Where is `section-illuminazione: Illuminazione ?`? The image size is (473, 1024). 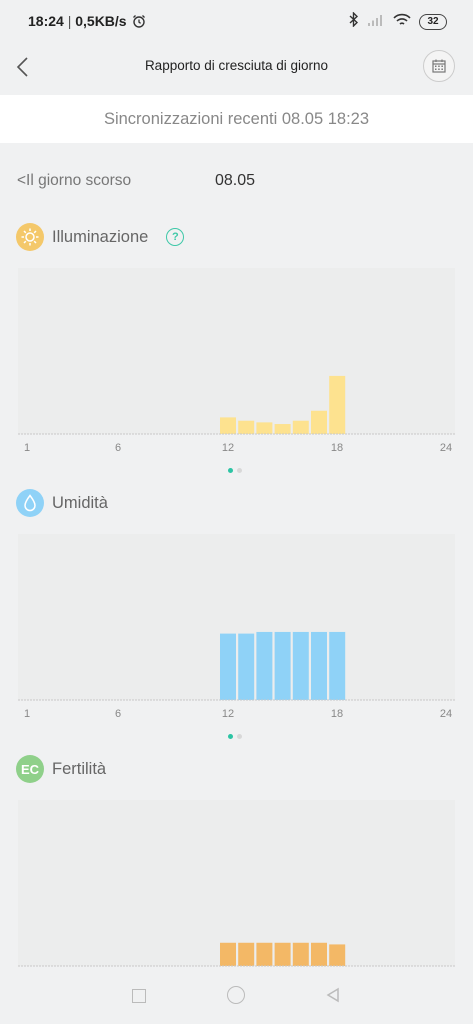 section-illuminazione: Illuminazione ? is located at coordinates (100, 237).